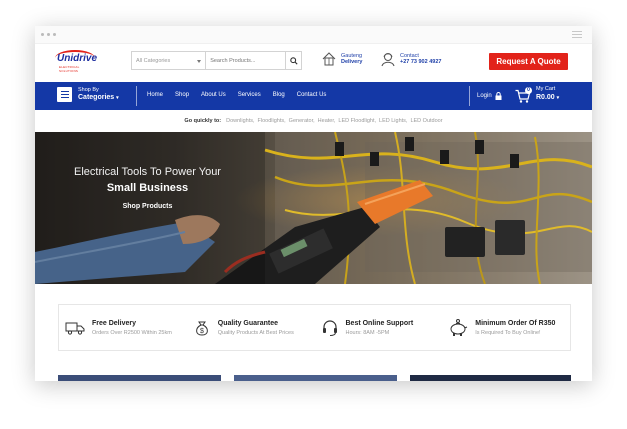 This screenshot has width=627, height=429. Describe the element at coordinates (515, 323) in the screenshot. I see `feature-title: Minimum Order Of R350` at that location.